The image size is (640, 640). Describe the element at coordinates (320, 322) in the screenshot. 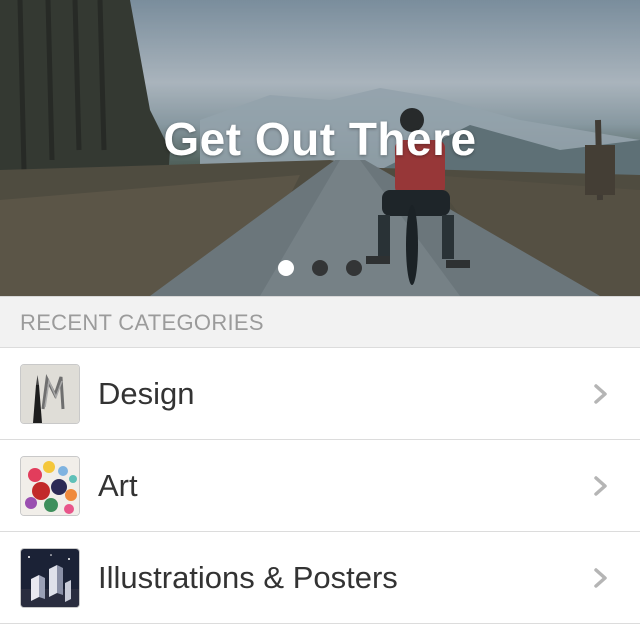

I see `section-header: RECENT CATEGORIES` at that location.